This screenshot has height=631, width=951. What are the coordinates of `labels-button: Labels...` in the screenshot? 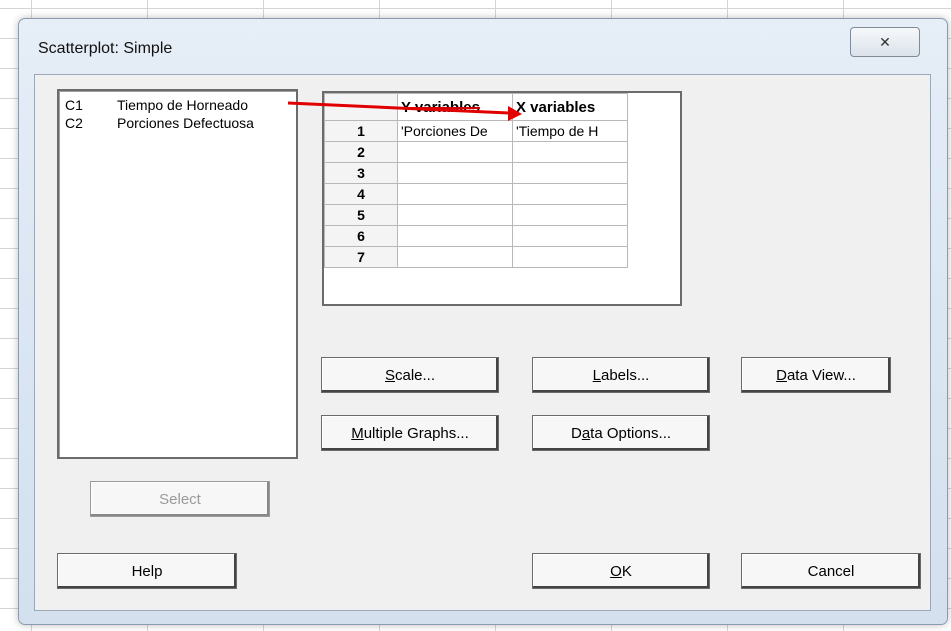 It's located at (621, 375).